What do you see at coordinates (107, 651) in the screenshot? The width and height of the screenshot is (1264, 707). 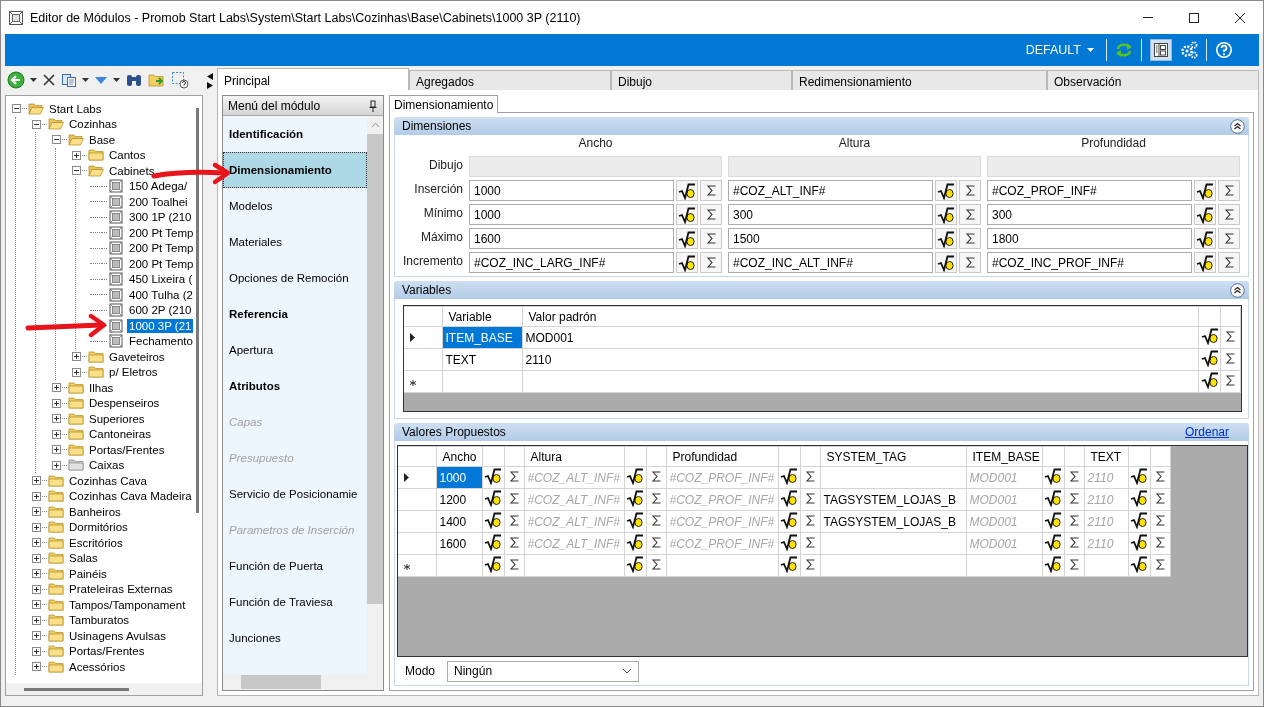 I see `tree-item: Portas/Frentes` at bounding box center [107, 651].